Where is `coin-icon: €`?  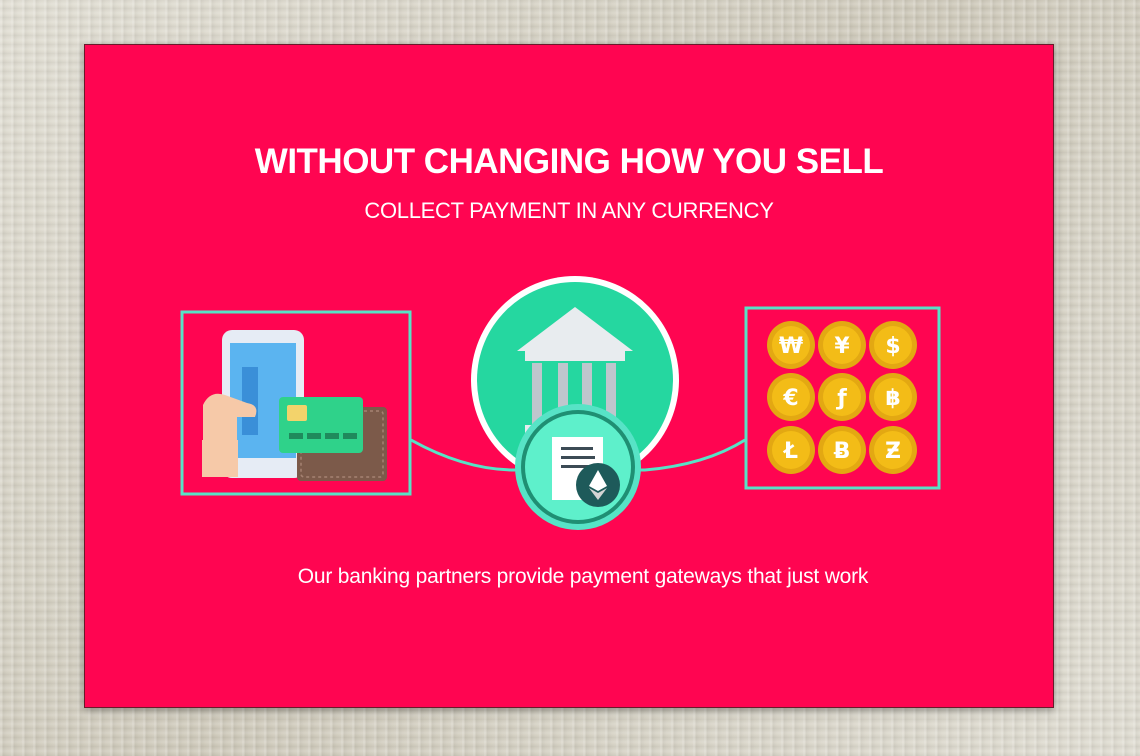 coin-icon: € is located at coordinates (791, 397).